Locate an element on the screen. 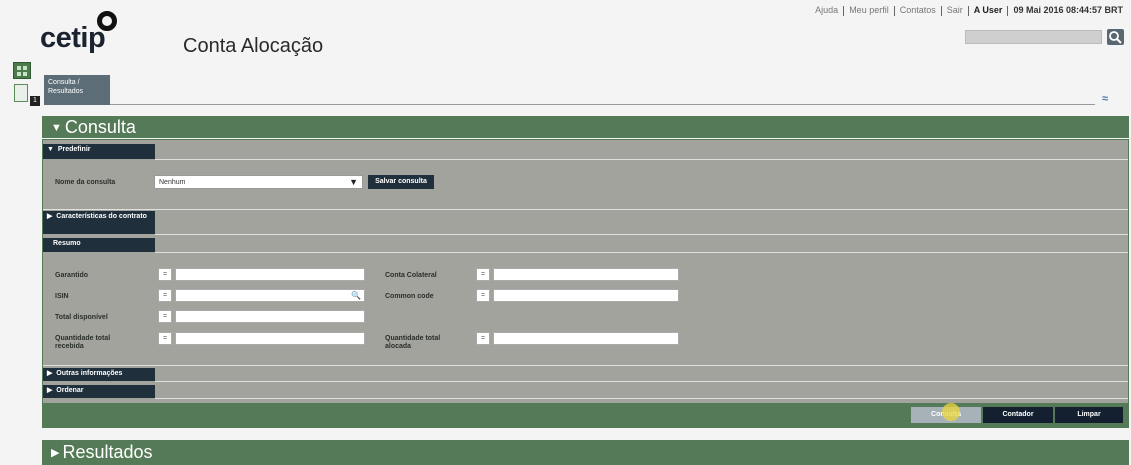 The image size is (1131, 465). user-name: A User is located at coordinates (988, 10).